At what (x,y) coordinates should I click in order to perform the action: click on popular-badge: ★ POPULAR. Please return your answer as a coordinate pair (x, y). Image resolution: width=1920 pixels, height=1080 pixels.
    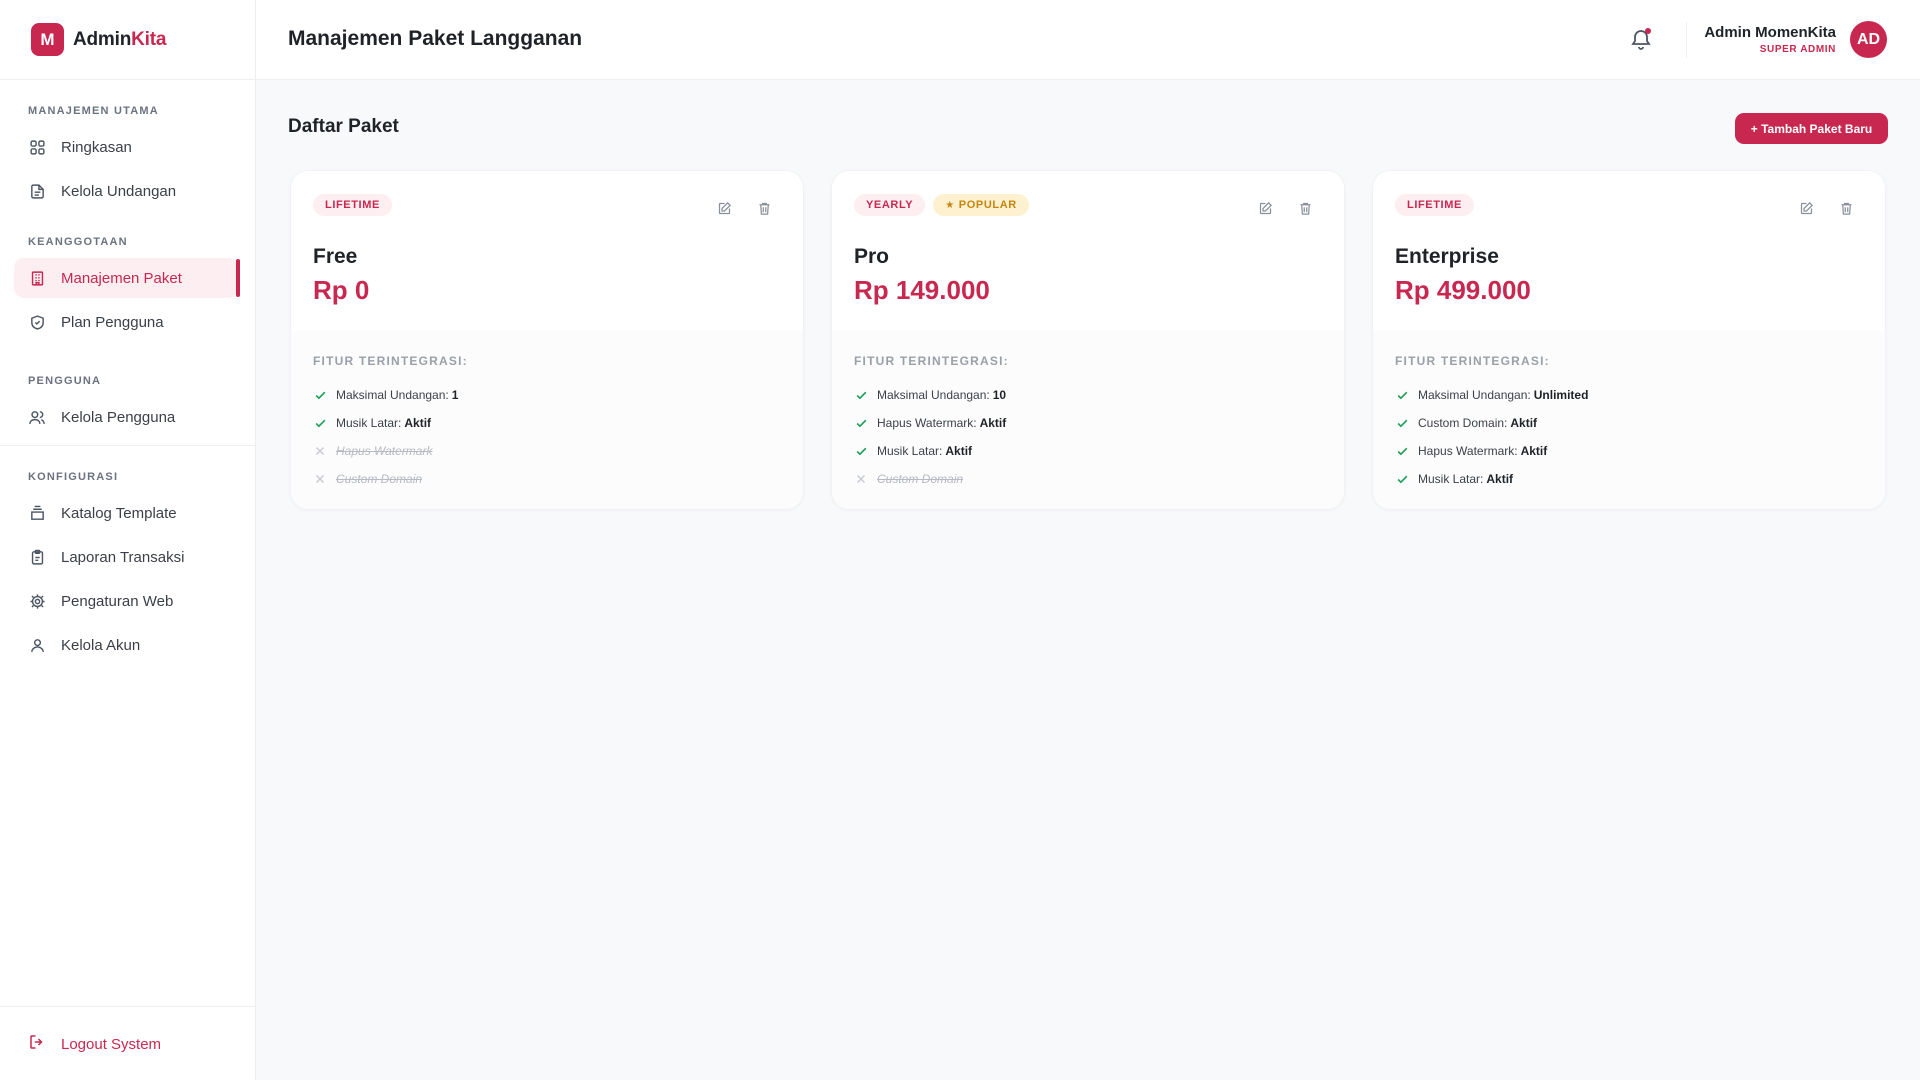
    Looking at the image, I should click on (981, 205).